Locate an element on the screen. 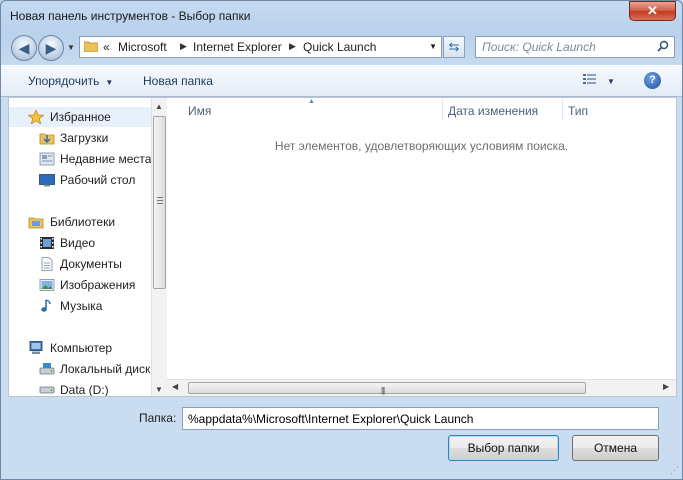  nav-video-label: Видео is located at coordinates (78, 243).